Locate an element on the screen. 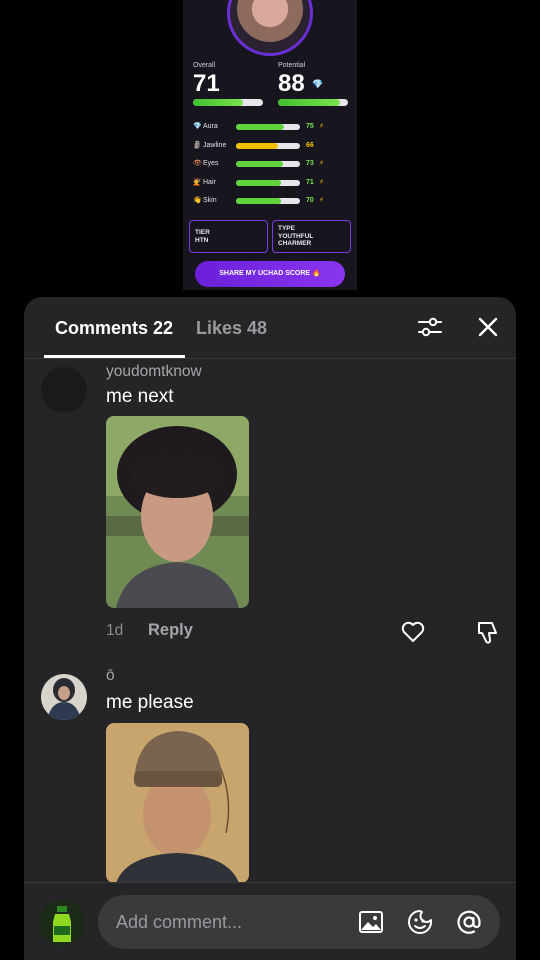 Image resolution: width=540 pixels, height=960 pixels. comment-input is located at coordinates (231, 922).